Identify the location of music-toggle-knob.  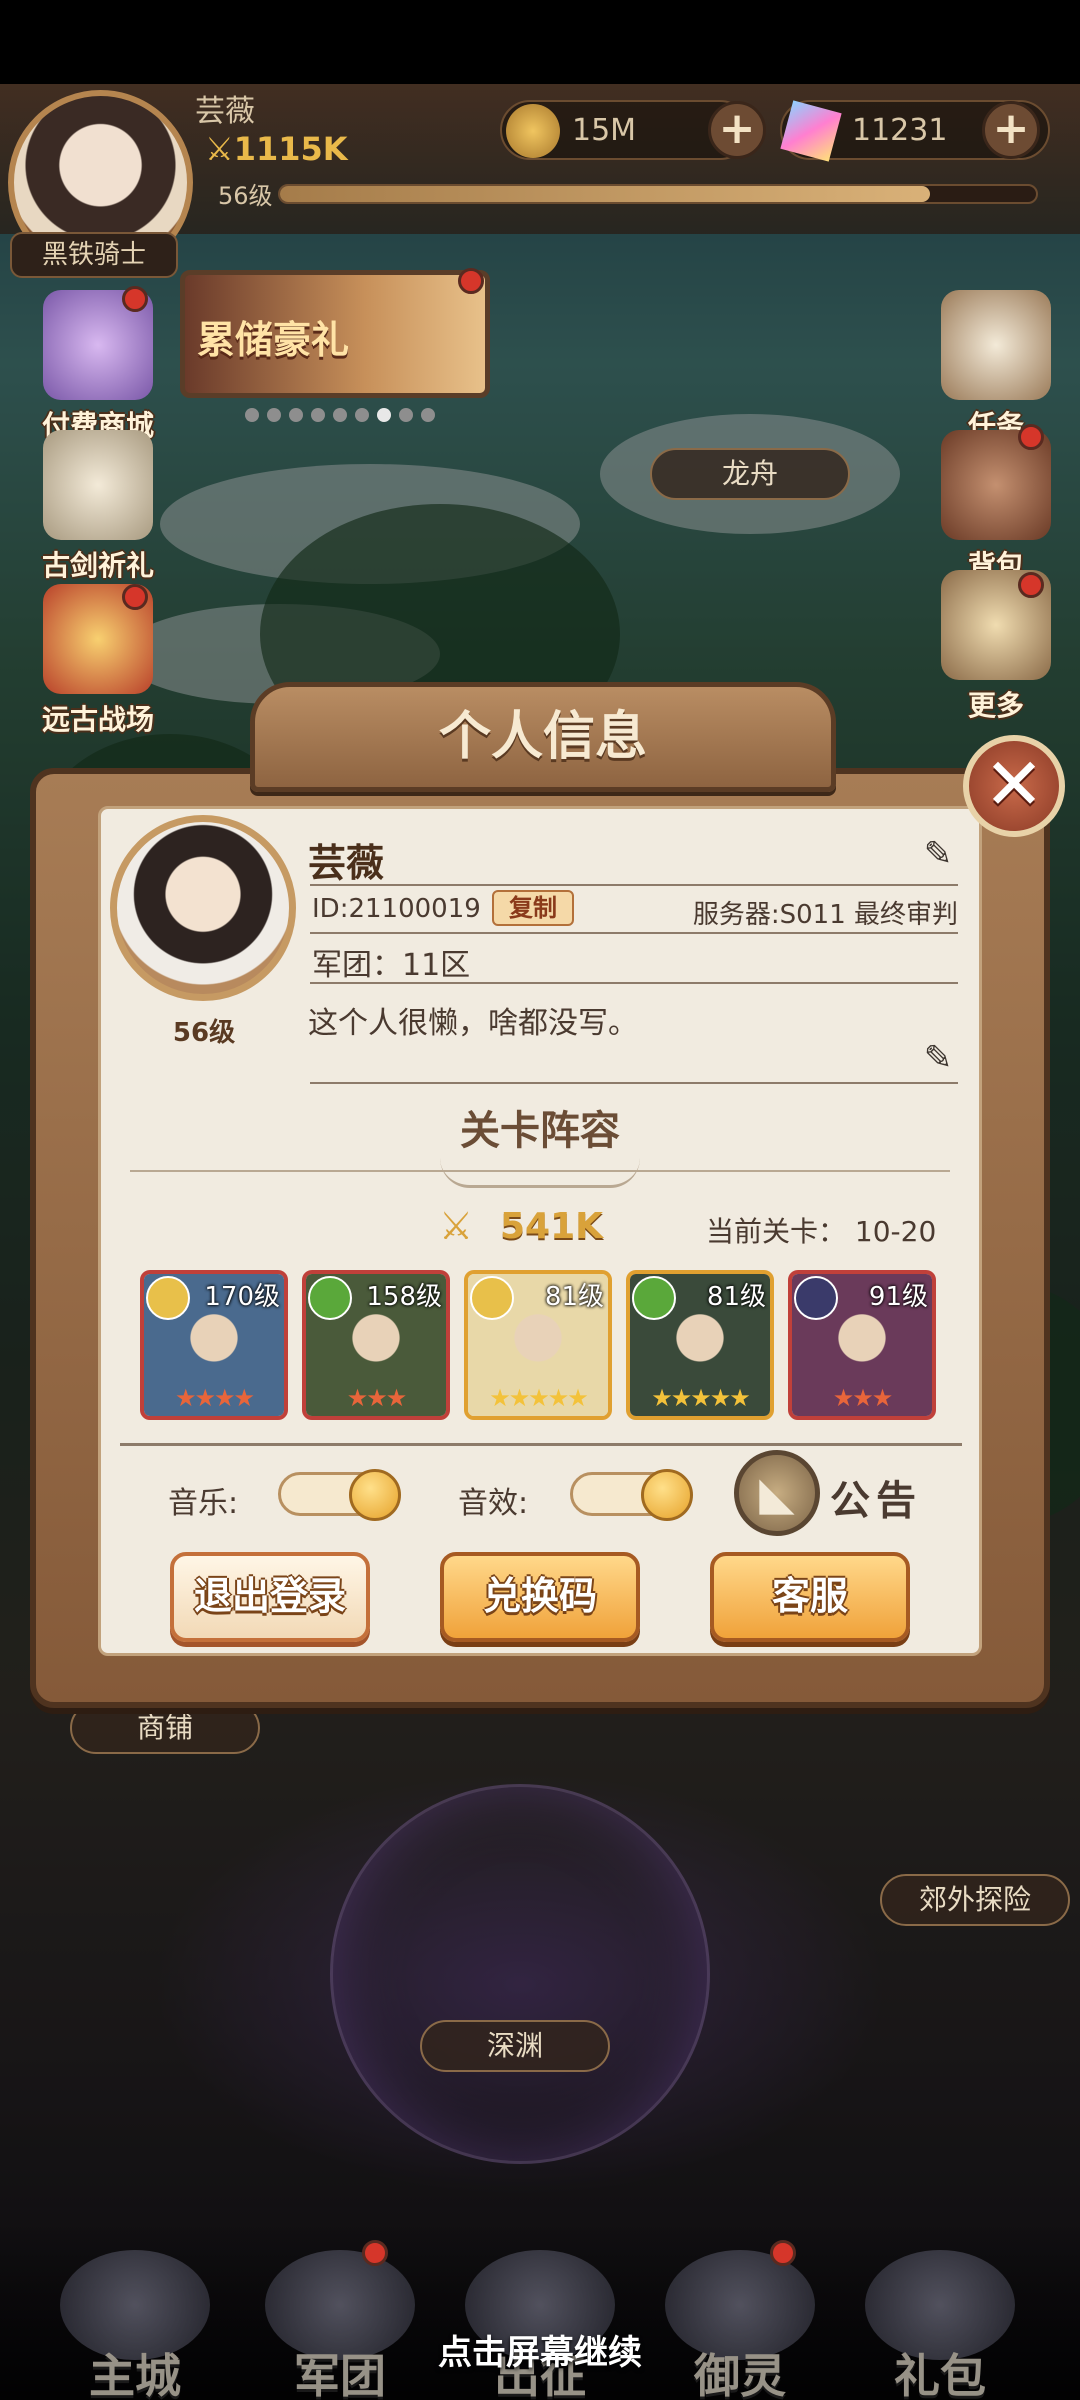
(375, 1495).